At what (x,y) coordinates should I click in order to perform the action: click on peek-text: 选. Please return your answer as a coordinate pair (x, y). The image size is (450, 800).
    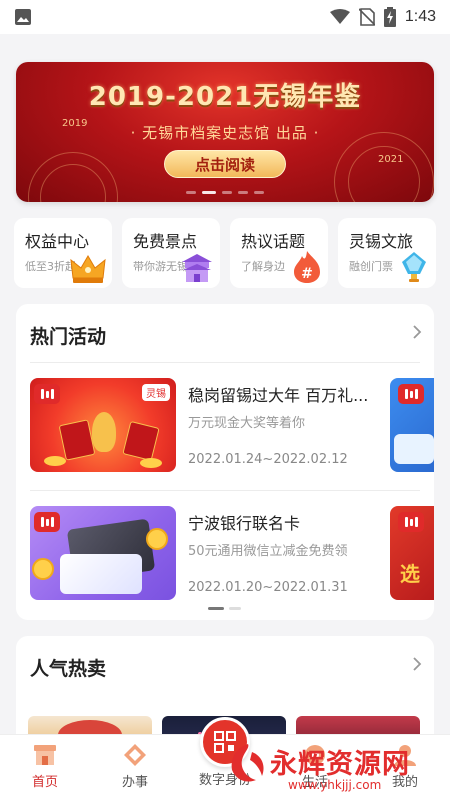
    Looking at the image, I should click on (410, 574).